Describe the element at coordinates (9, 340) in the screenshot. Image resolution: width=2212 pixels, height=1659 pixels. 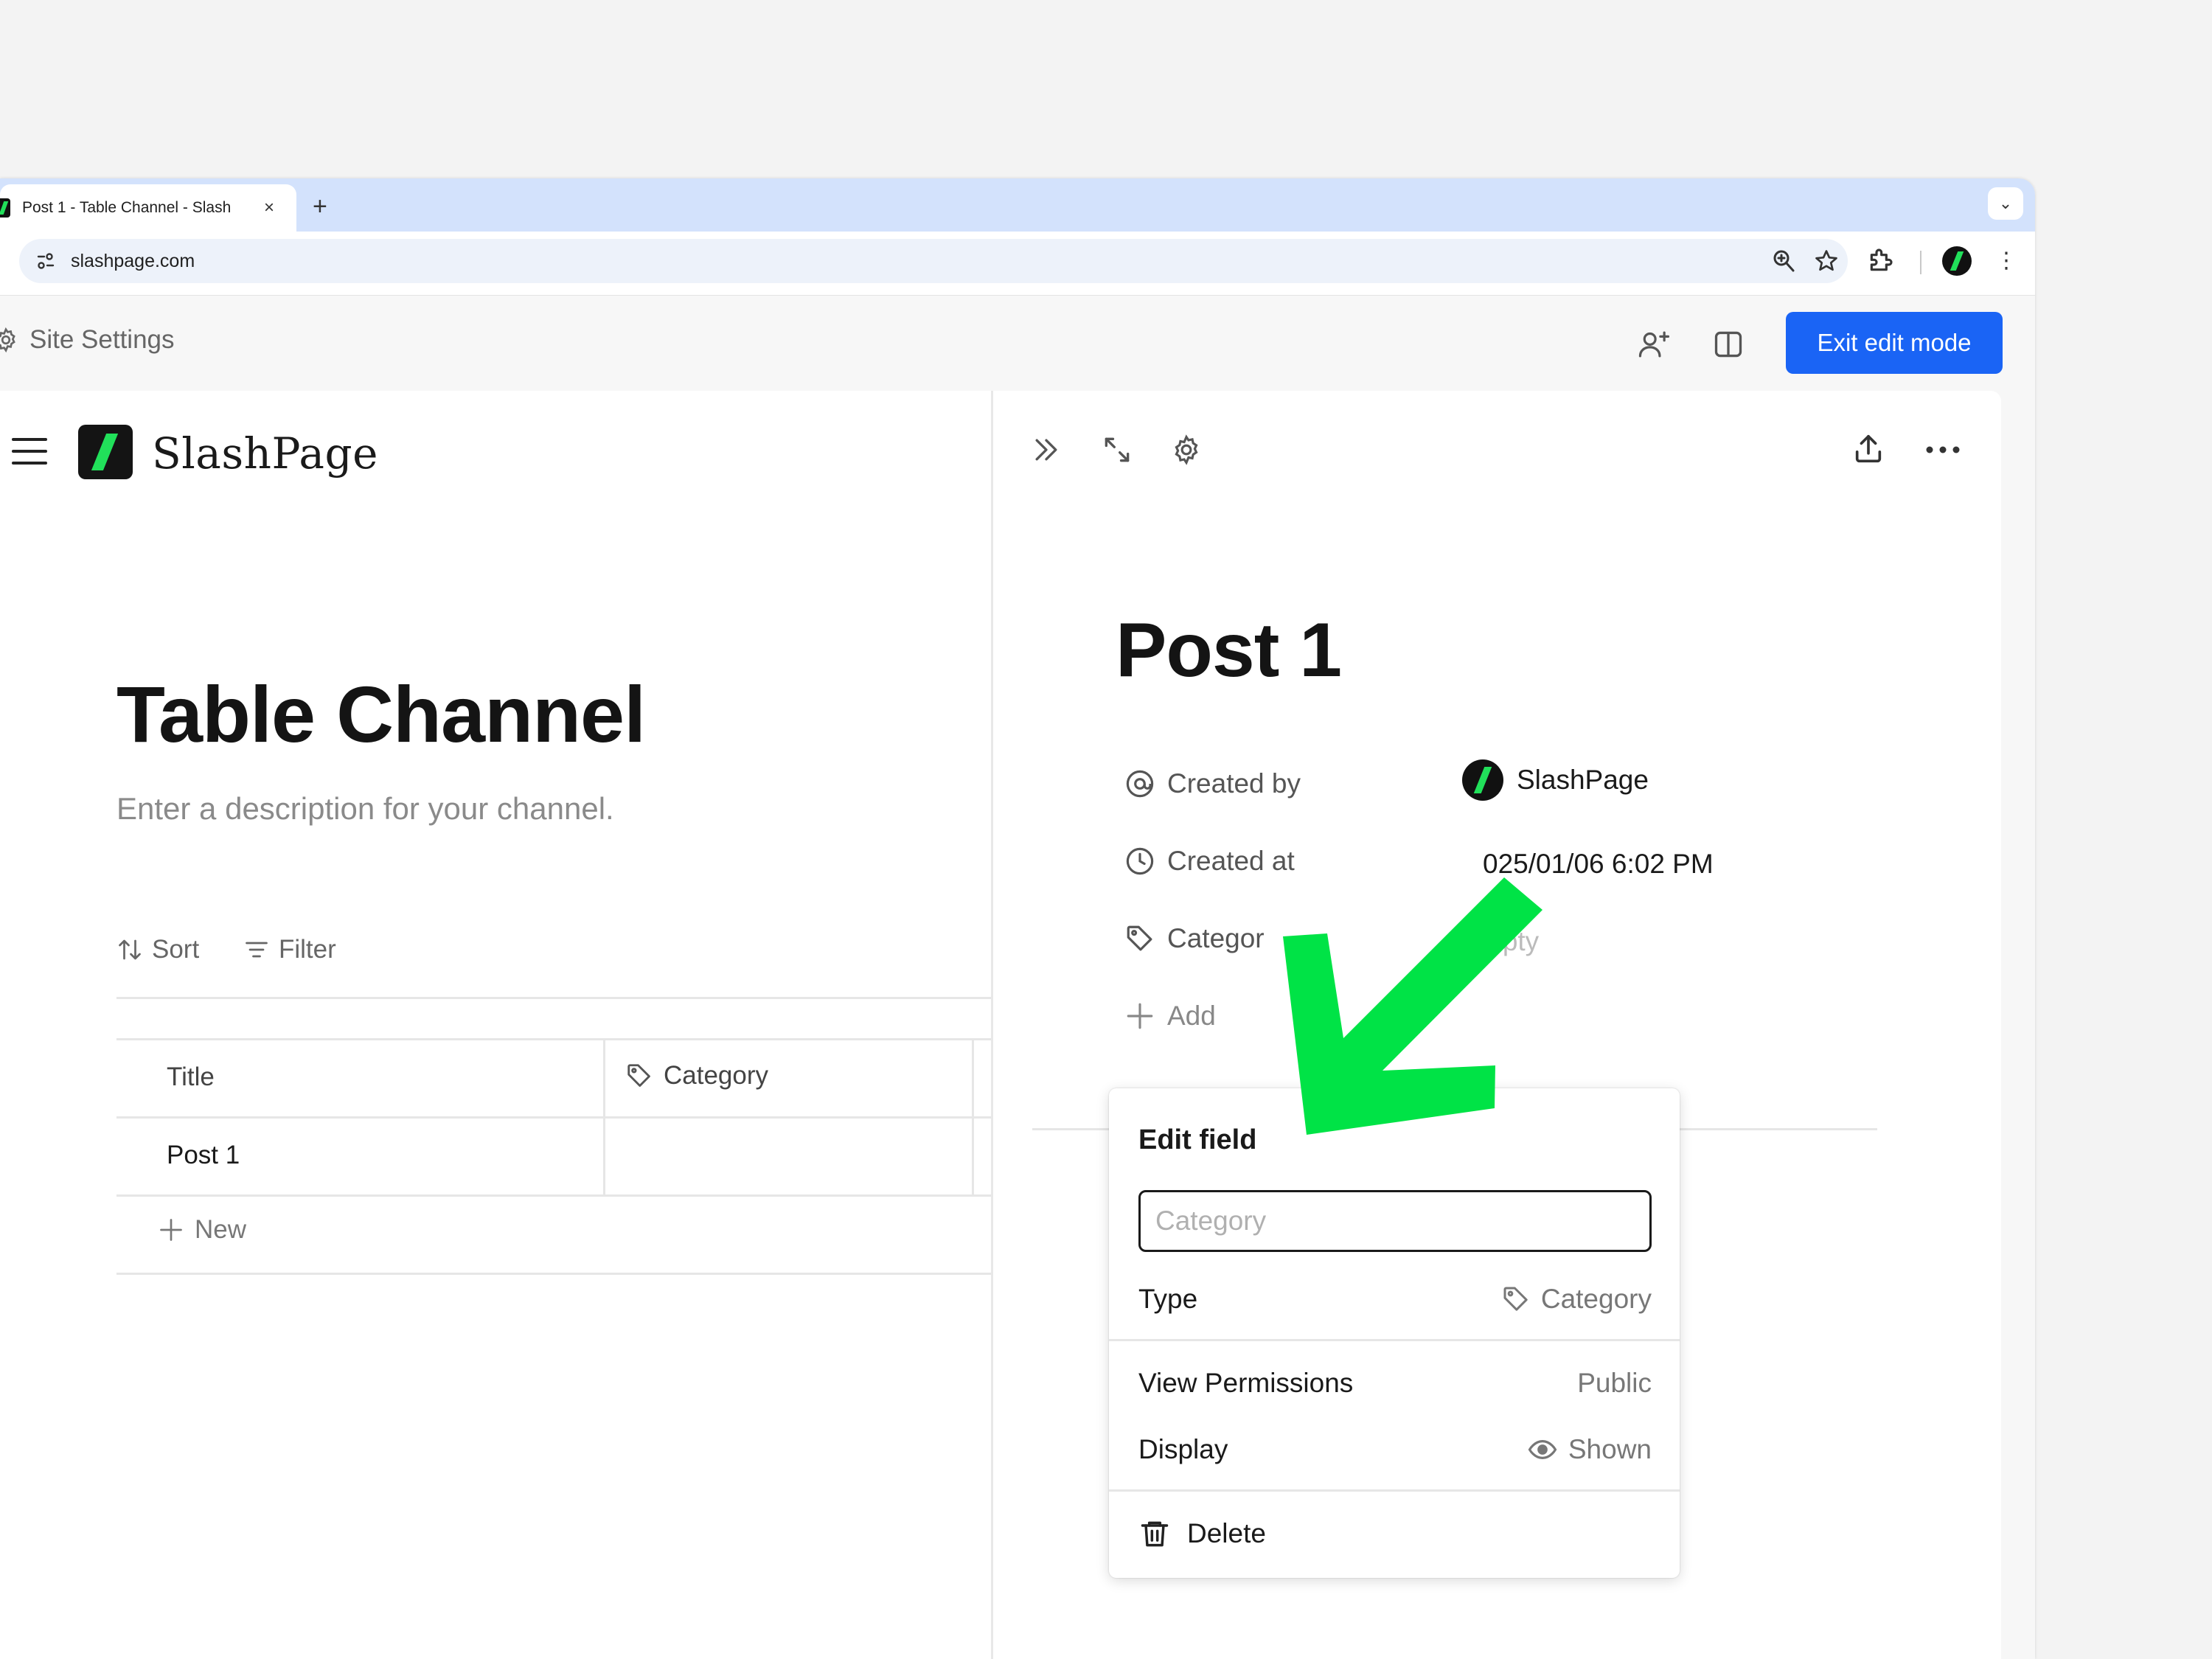
I see `gear-icon` at that location.